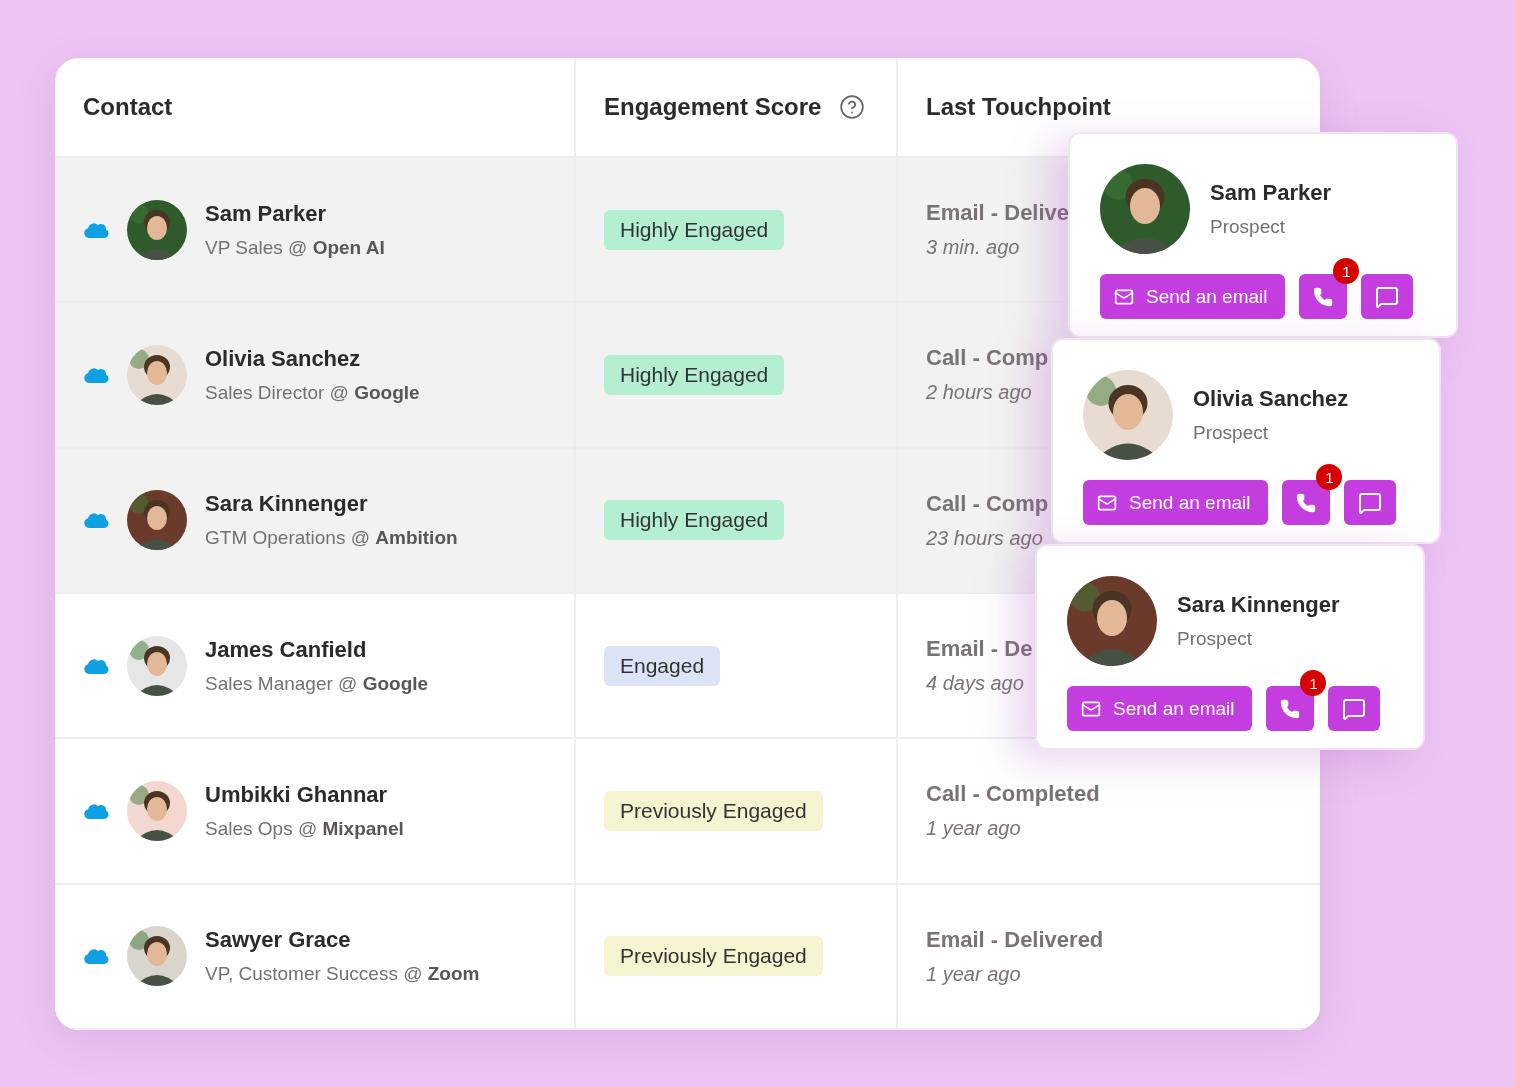 This screenshot has height=1087, width=1516. I want to click on contact-name: Sam Parker, so click(266, 213).